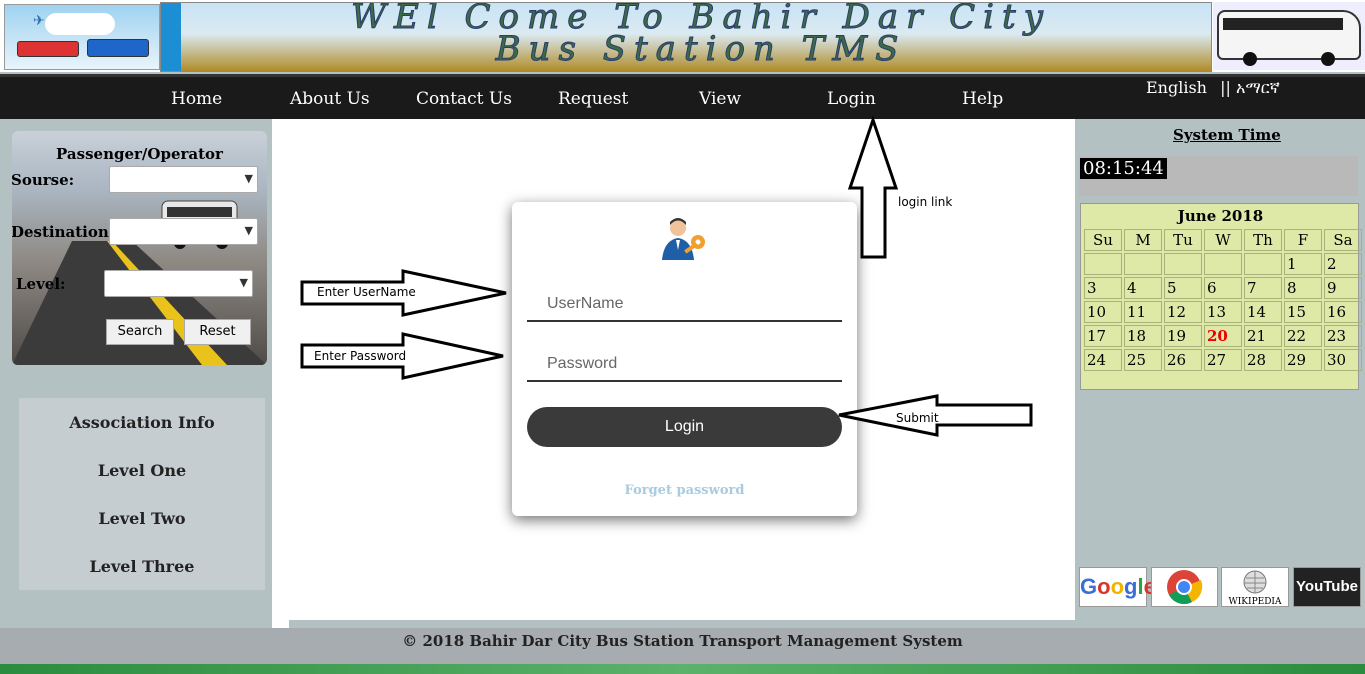 This screenshot has width=1365, height=674. I want to click on main-content-edge, so click(280, 624).